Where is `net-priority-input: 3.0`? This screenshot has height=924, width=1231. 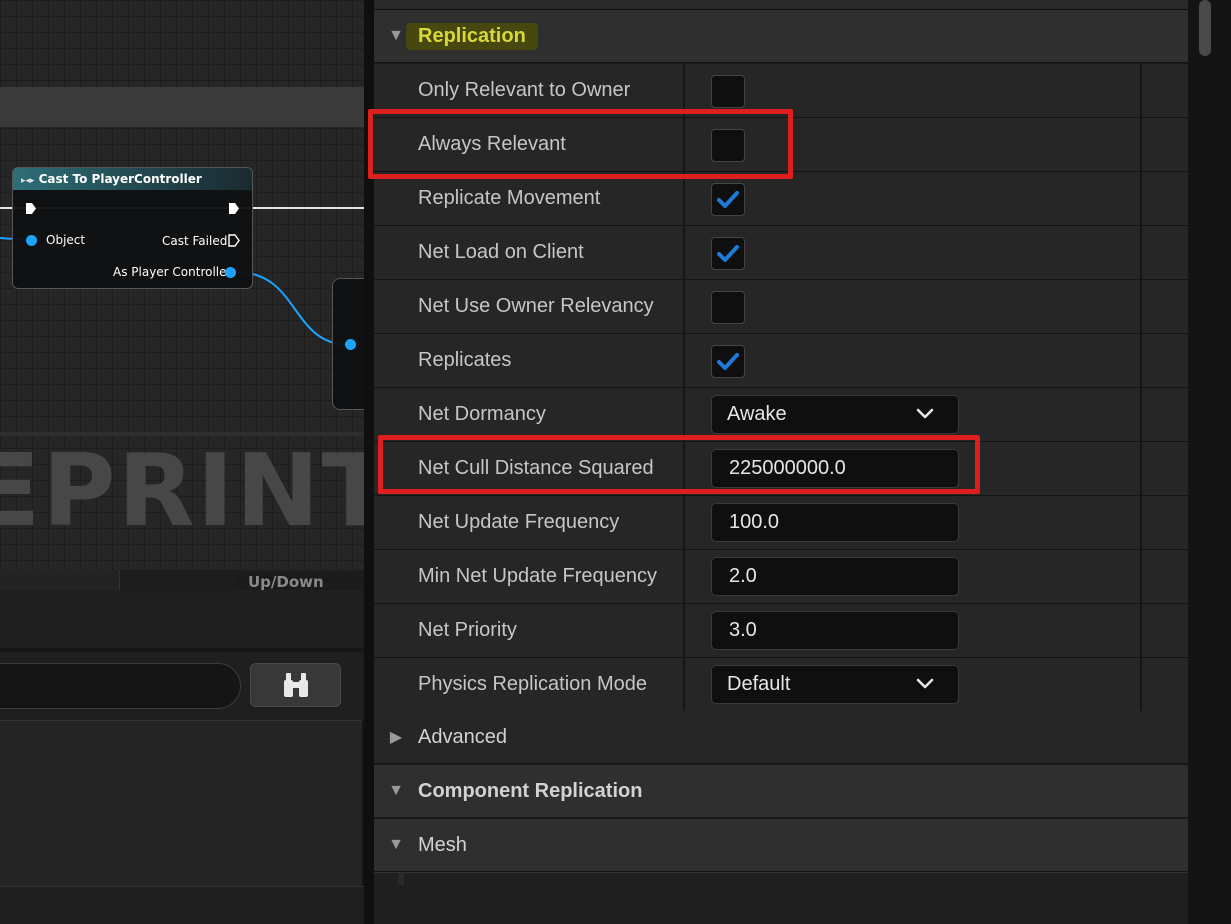
net-priority-input: 3.0 is located at coordinates (835, 630).